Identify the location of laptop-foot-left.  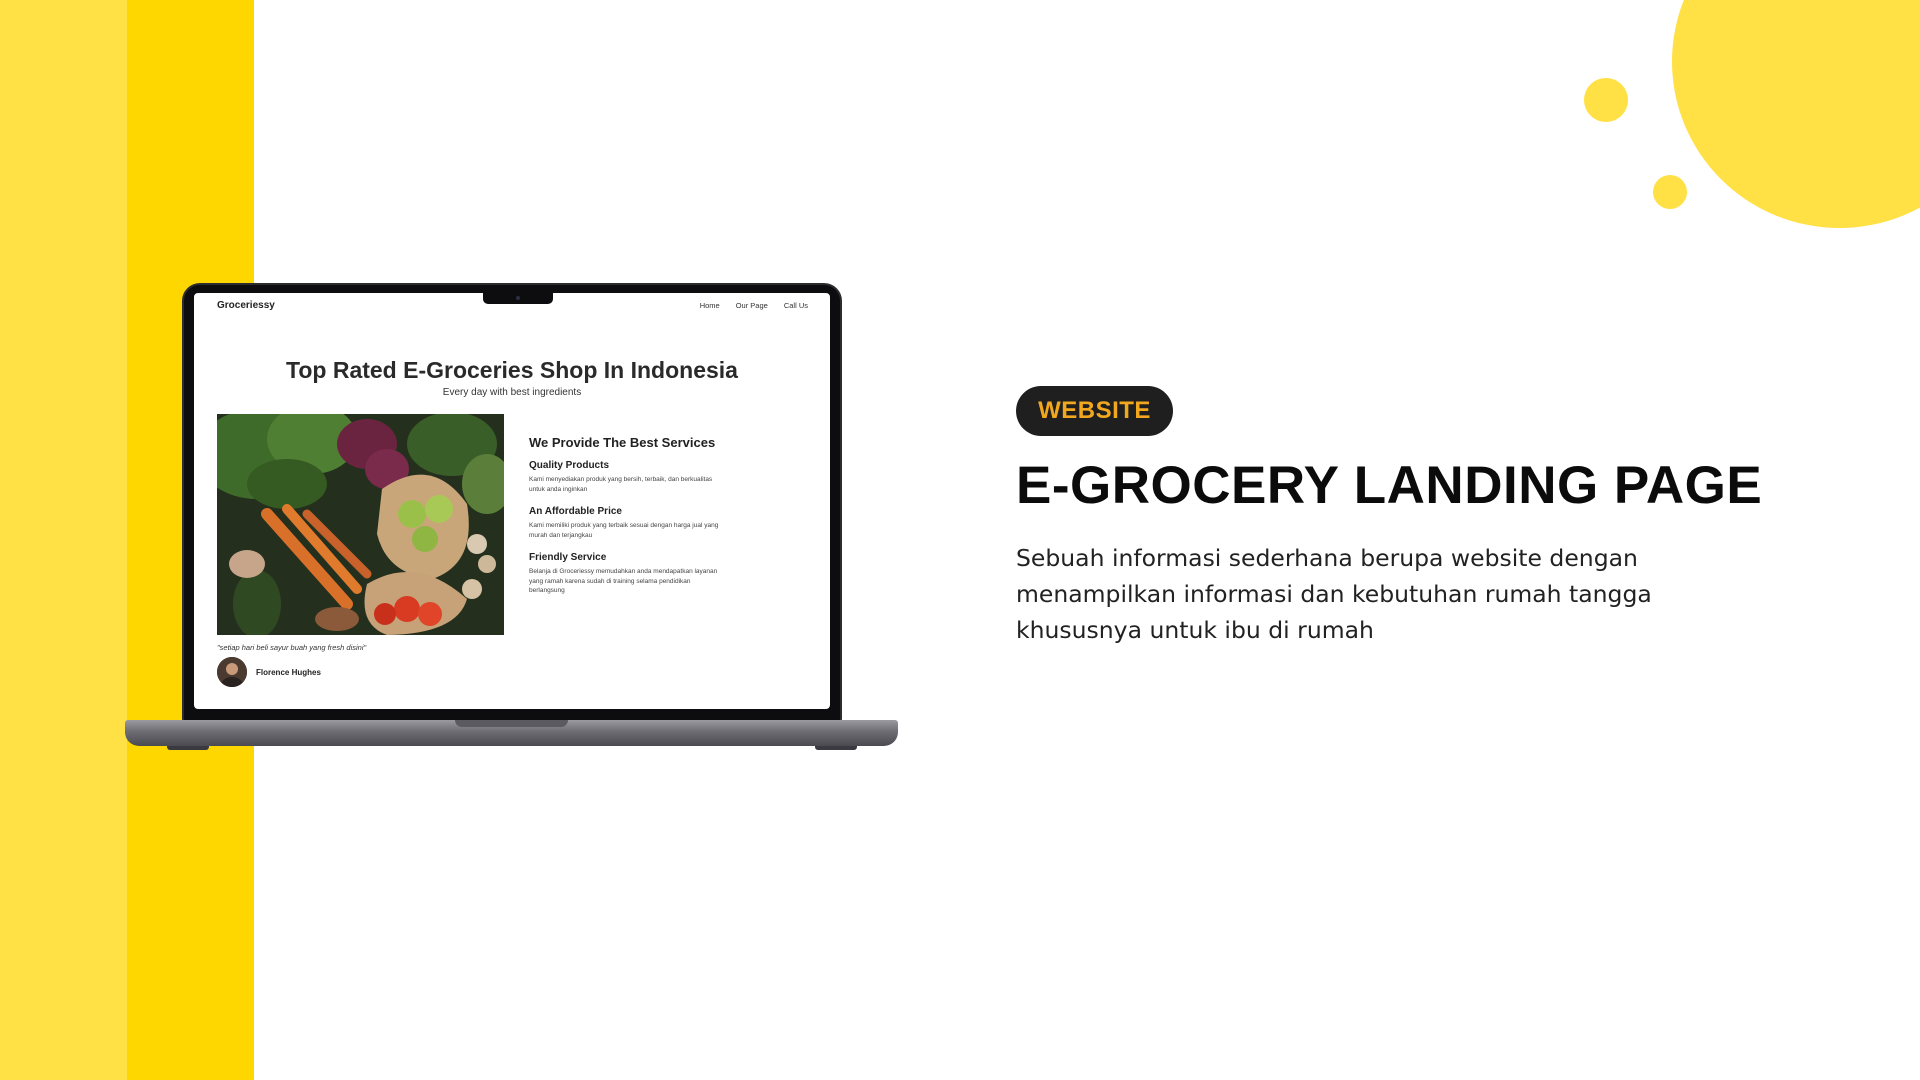
(188, 748).